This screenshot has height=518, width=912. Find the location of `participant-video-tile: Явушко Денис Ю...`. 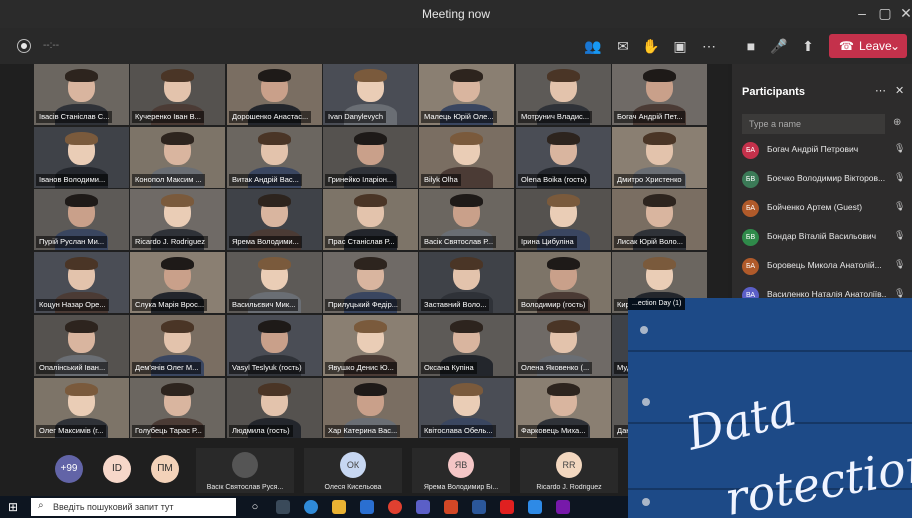

participant-video-tile: Явушко Денис Ю... is located at coordinates (370, 345).